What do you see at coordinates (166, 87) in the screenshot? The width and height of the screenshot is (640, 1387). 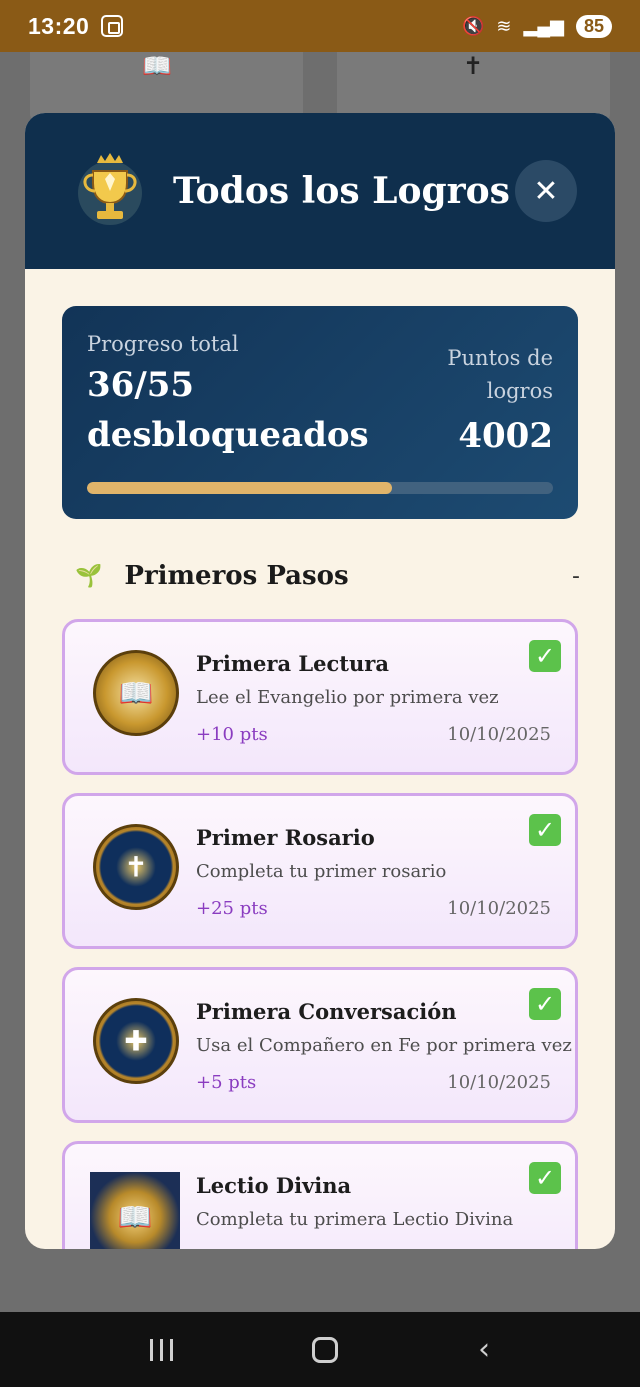 I see `background-card: 📖` at bounding box center [166, 87].